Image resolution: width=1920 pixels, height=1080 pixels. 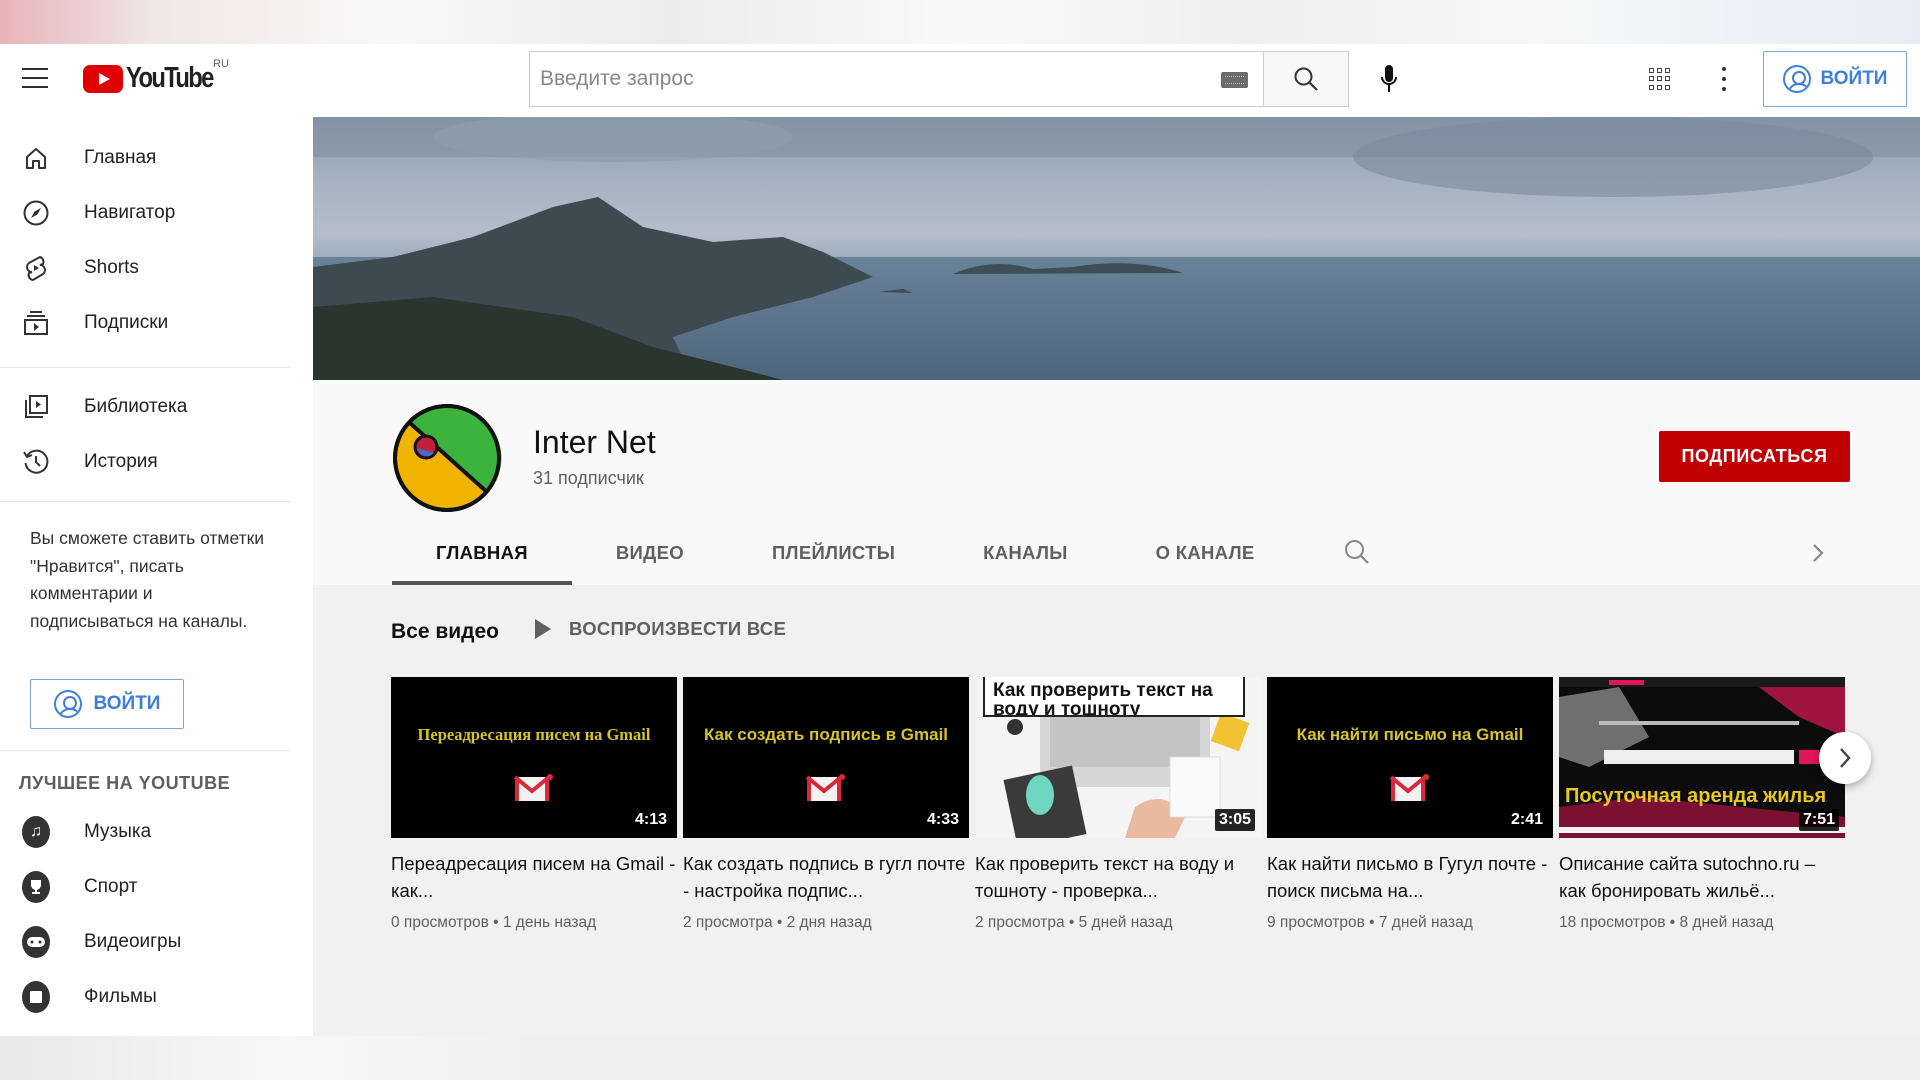 I want to click on channel-tabs: ГЛАВНАЯ ВИДЕО ПЛЕЙЛИСТЫ КАНАЛЫ О КАНАЛЕ, so click(x=845, y=552).